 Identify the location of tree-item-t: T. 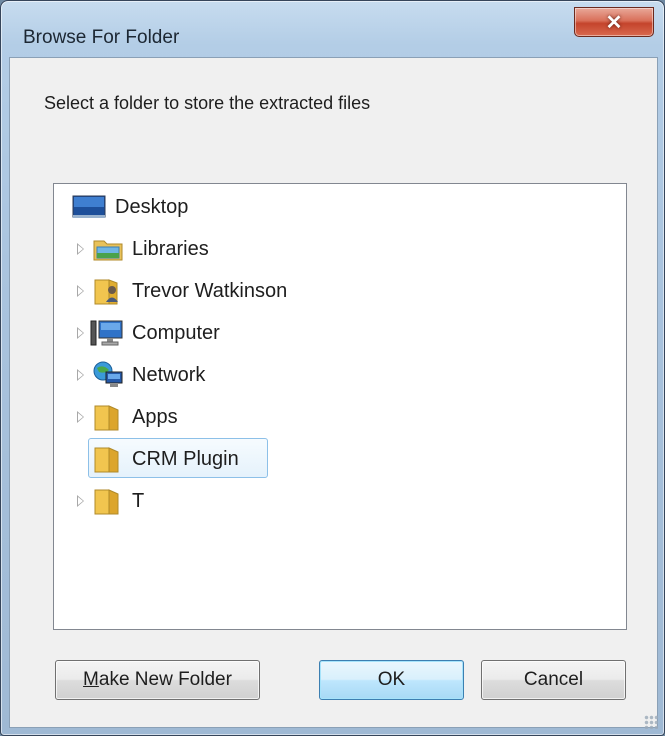
(118, 501).